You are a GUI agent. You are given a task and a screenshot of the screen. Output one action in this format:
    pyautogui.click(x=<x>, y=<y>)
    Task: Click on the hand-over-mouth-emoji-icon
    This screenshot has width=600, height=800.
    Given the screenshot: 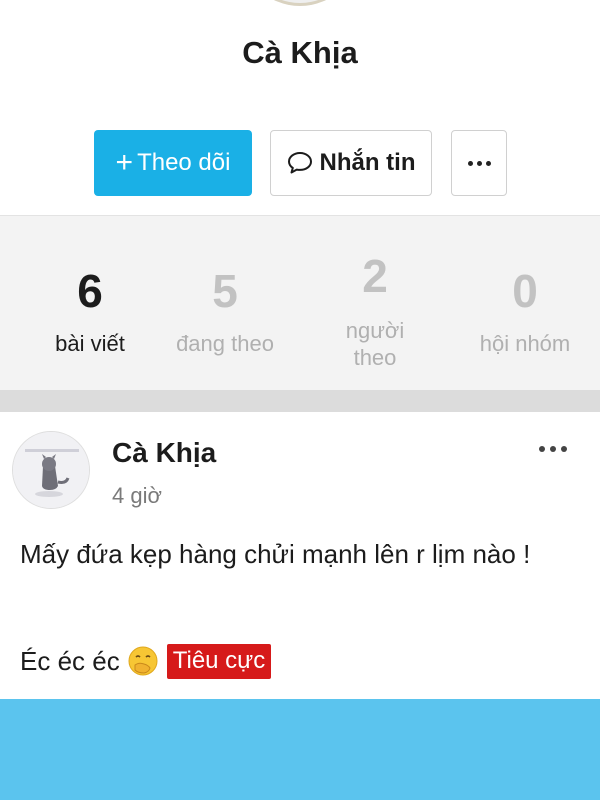 What is the action you would take?
    pyautogui.click(x=143, y=661)
    